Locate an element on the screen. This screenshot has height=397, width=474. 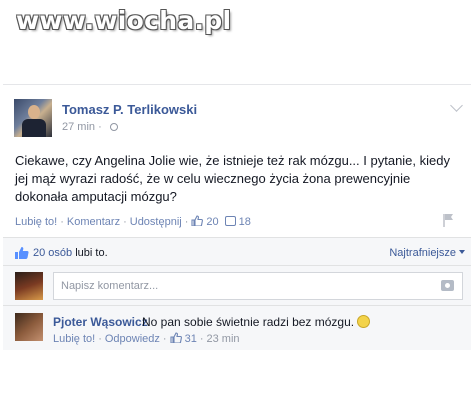
camera-icon is located at coordinates (447, 285).